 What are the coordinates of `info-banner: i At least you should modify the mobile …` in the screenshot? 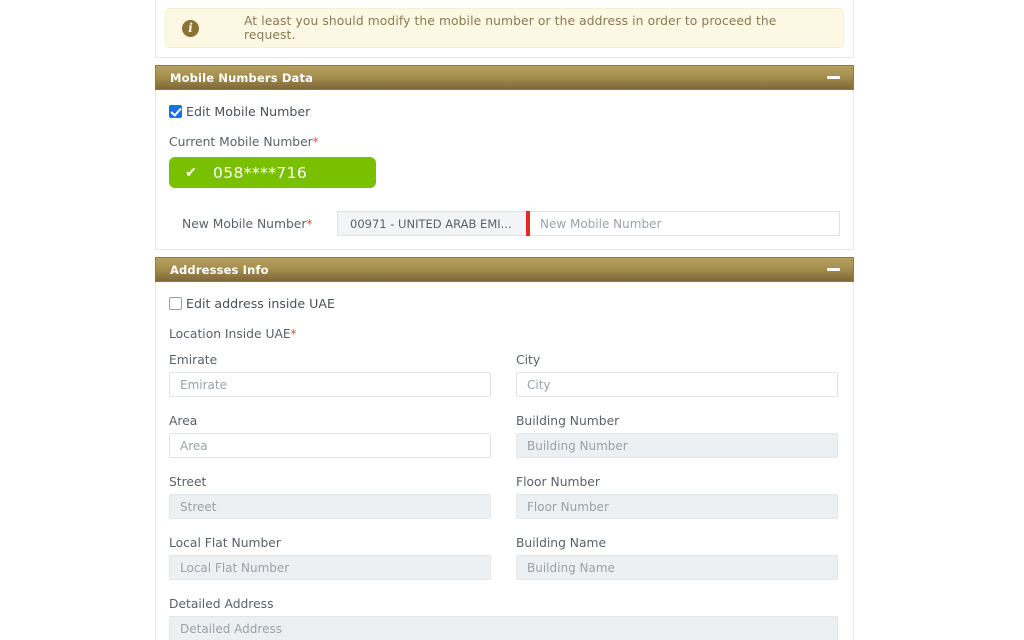 It's located at (504, 28).